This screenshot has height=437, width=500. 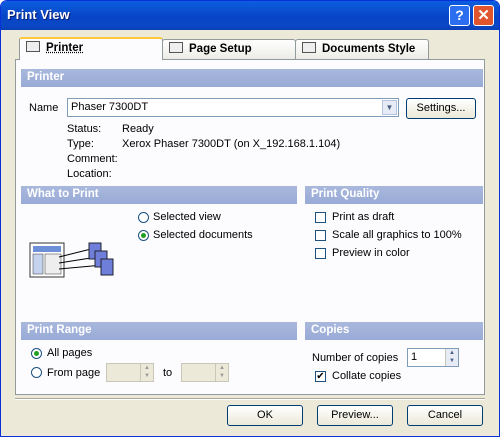 What do you see at coordinates (320, 376) in the screenshot?
I see `collate-copies-checkbox: ✔` at bounding box center [320, 376].